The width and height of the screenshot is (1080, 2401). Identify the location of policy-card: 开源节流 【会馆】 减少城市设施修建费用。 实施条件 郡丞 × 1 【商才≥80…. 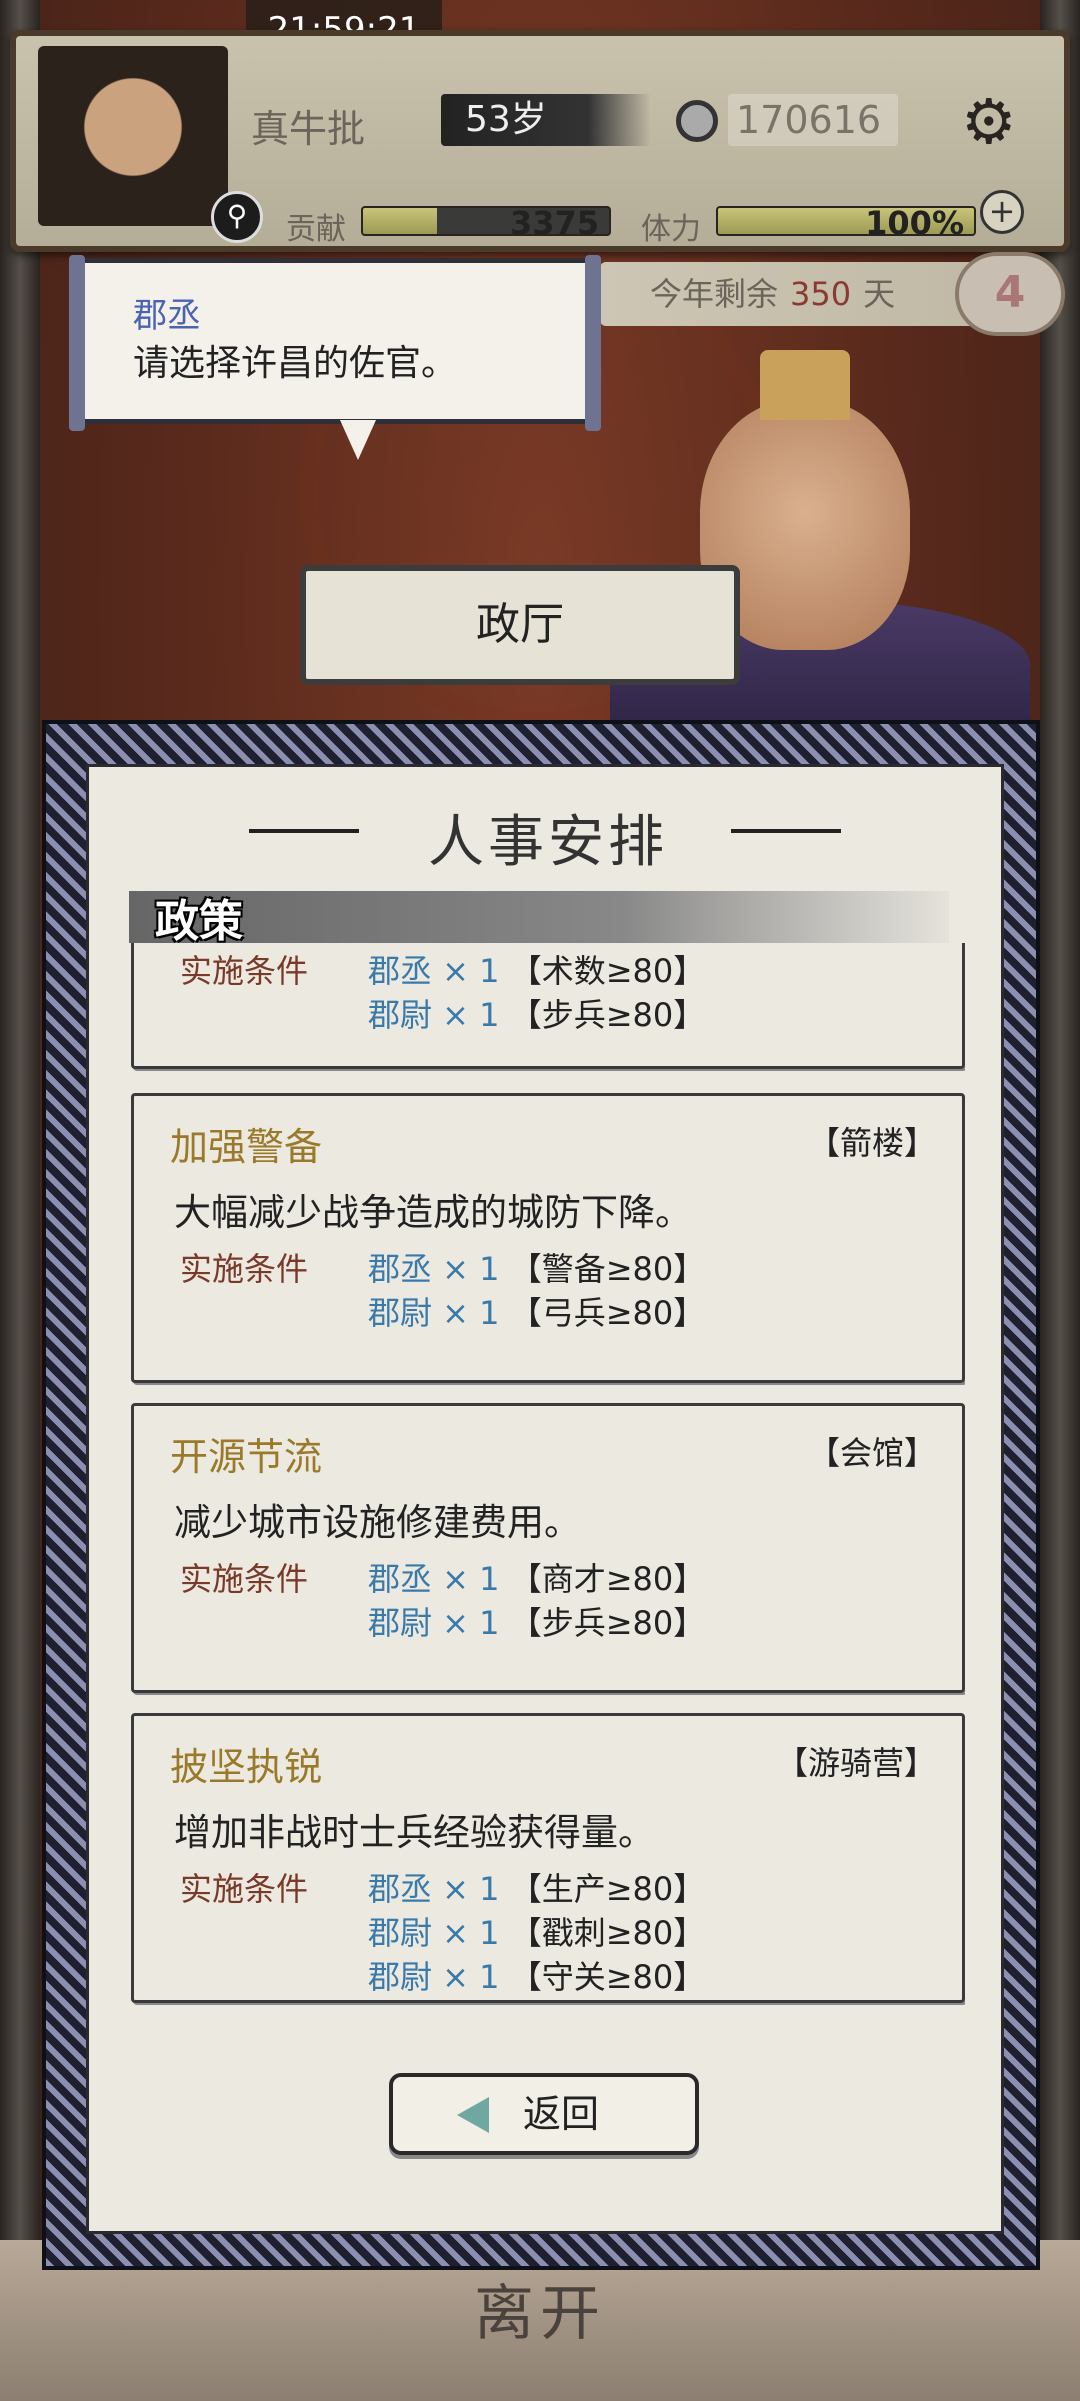
(548, 1548).